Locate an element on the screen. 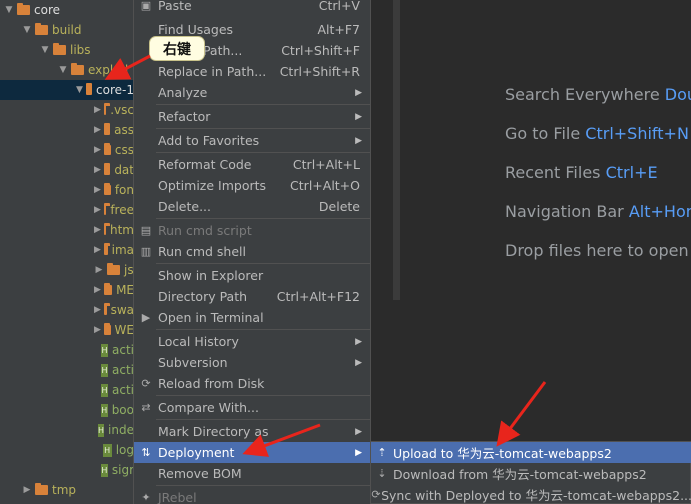  menu-item-label: Analyze is located at coordinates (183, 92).